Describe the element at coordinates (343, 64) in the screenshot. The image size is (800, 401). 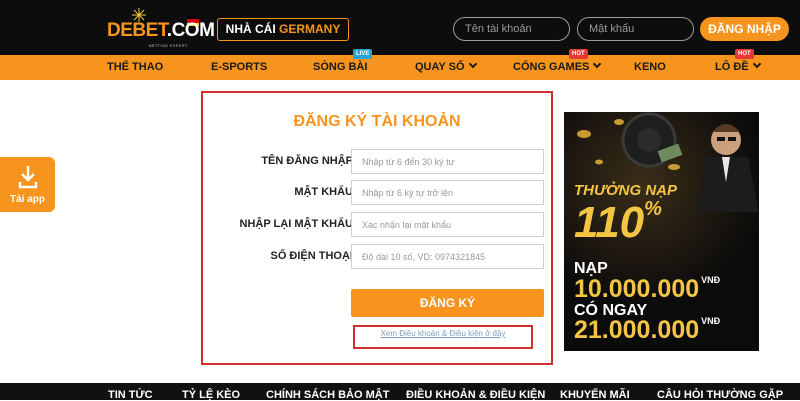
I see `nav-item-song-bai: SÒNG BÀI LIVE` at that location.